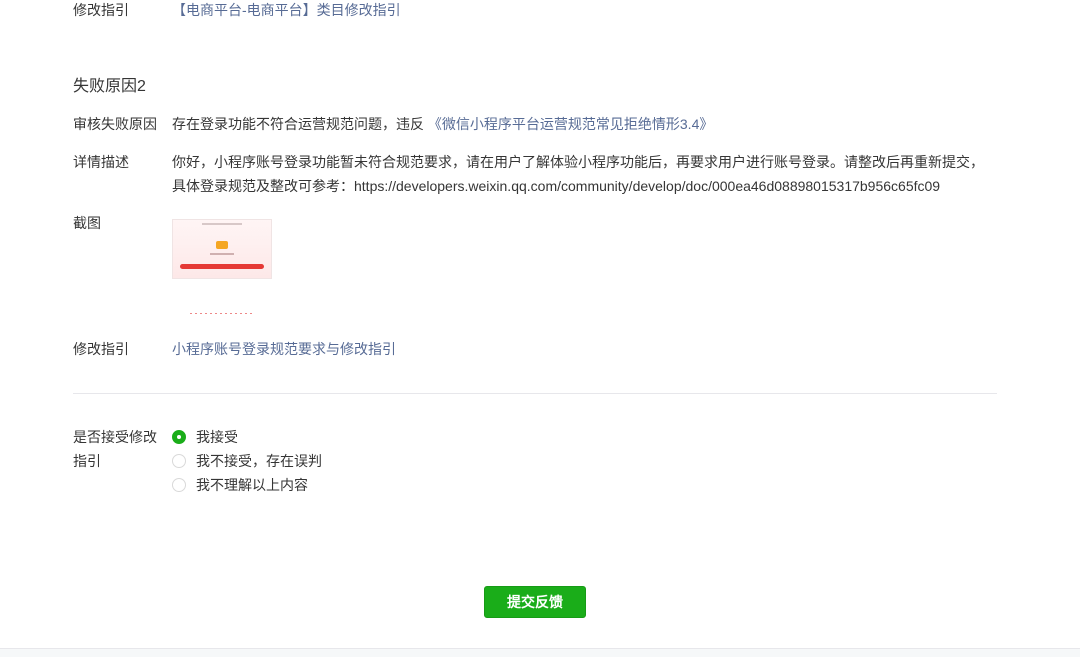  What do you see at coordinates (179, 437) in the screenshot?
I see `radio-checked-icon` at bounding box center [179, 437].